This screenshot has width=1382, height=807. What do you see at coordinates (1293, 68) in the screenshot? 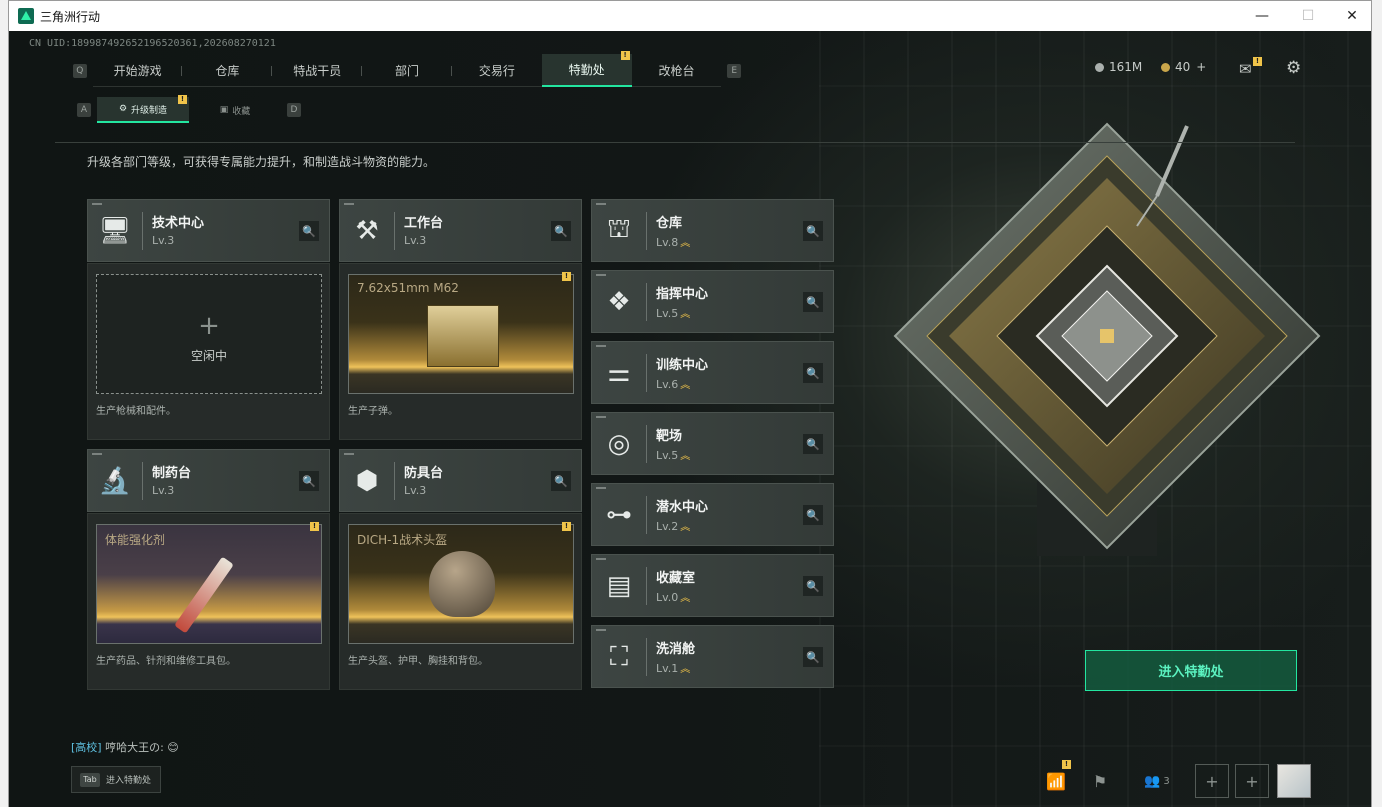
I see `settings-gear-icon: ⚙` at bounding box center [1293, 68].